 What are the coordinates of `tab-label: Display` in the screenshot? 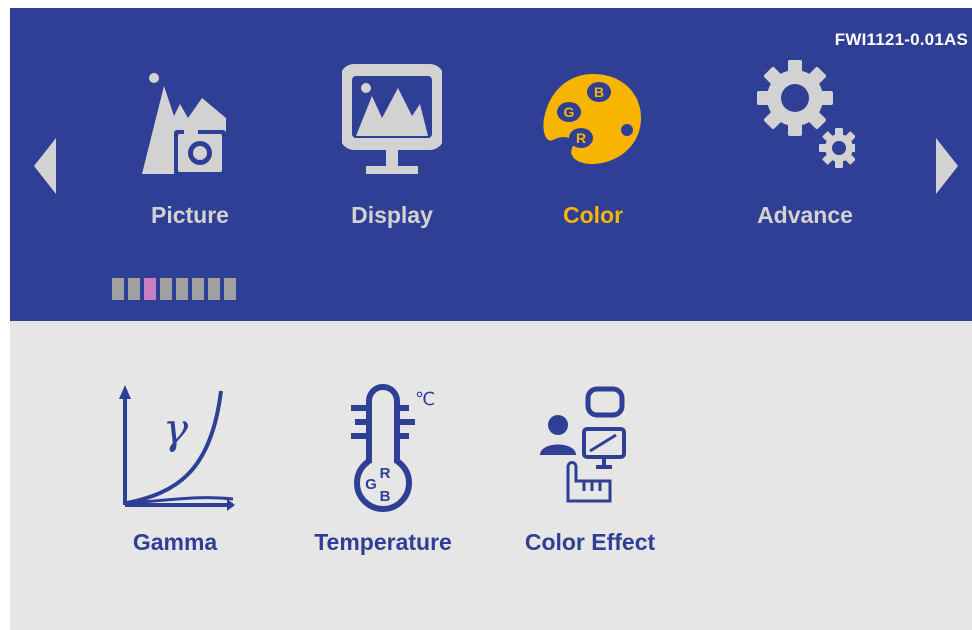 It's located at (392, 215).